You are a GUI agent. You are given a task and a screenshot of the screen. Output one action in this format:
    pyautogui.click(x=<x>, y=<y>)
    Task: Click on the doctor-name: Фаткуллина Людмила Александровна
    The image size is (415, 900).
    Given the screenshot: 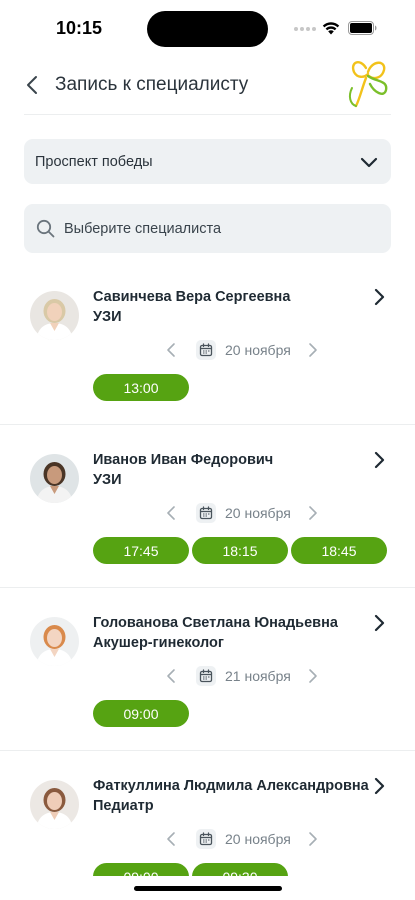 What is the action you would take?
    pyautogui.click(x=231, y=786)
    